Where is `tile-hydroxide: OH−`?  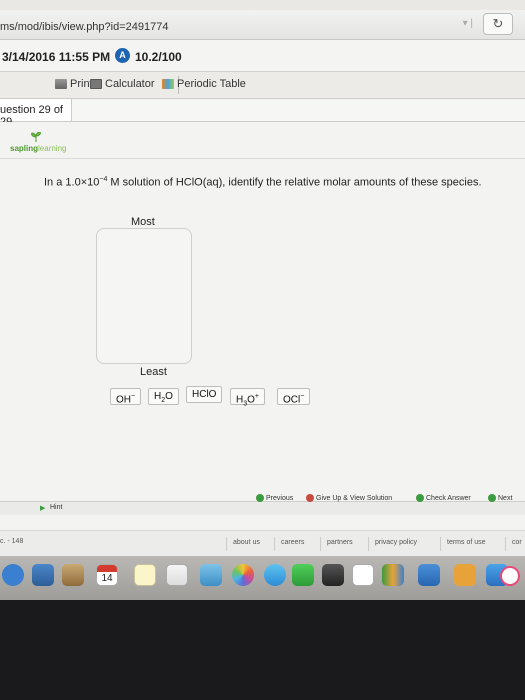 tile-hydroxide: OH− is located at coordinates (126, 397).